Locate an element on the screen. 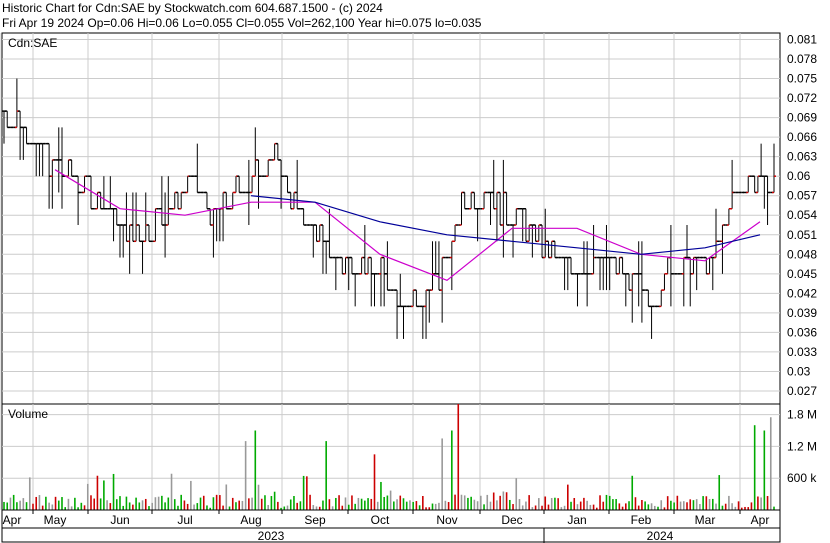 This screenshot has width=830, height=543. price-tick-label: 0.03 is located at coordinates (799, 371).